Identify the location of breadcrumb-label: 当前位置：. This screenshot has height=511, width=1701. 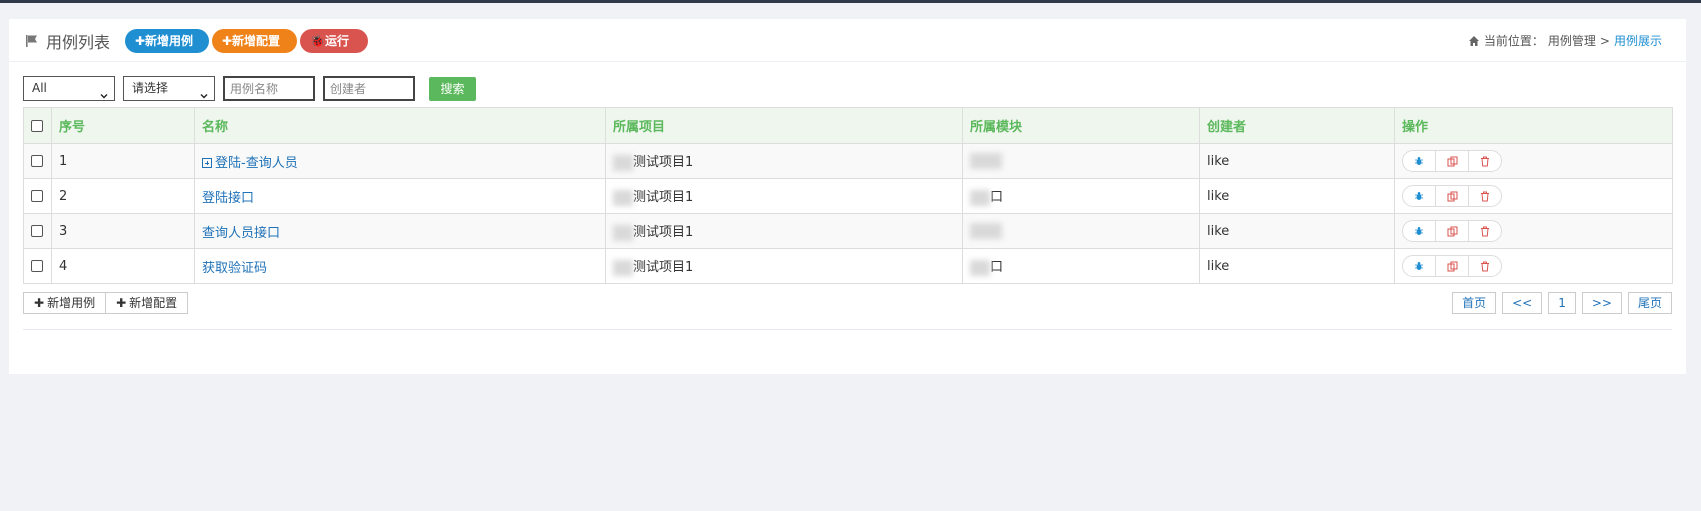
(1513, 41).